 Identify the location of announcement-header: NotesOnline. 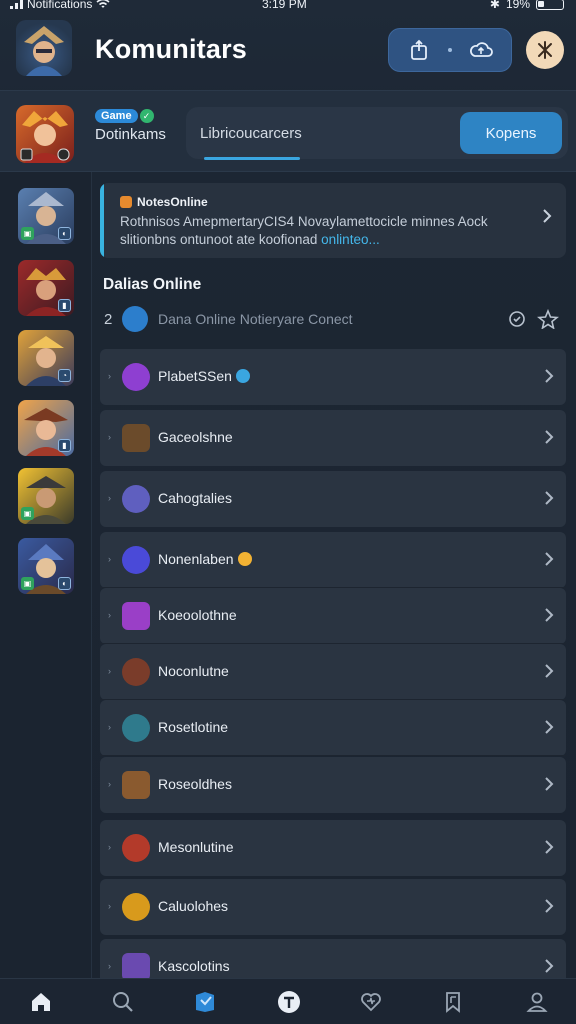
(164, 202).